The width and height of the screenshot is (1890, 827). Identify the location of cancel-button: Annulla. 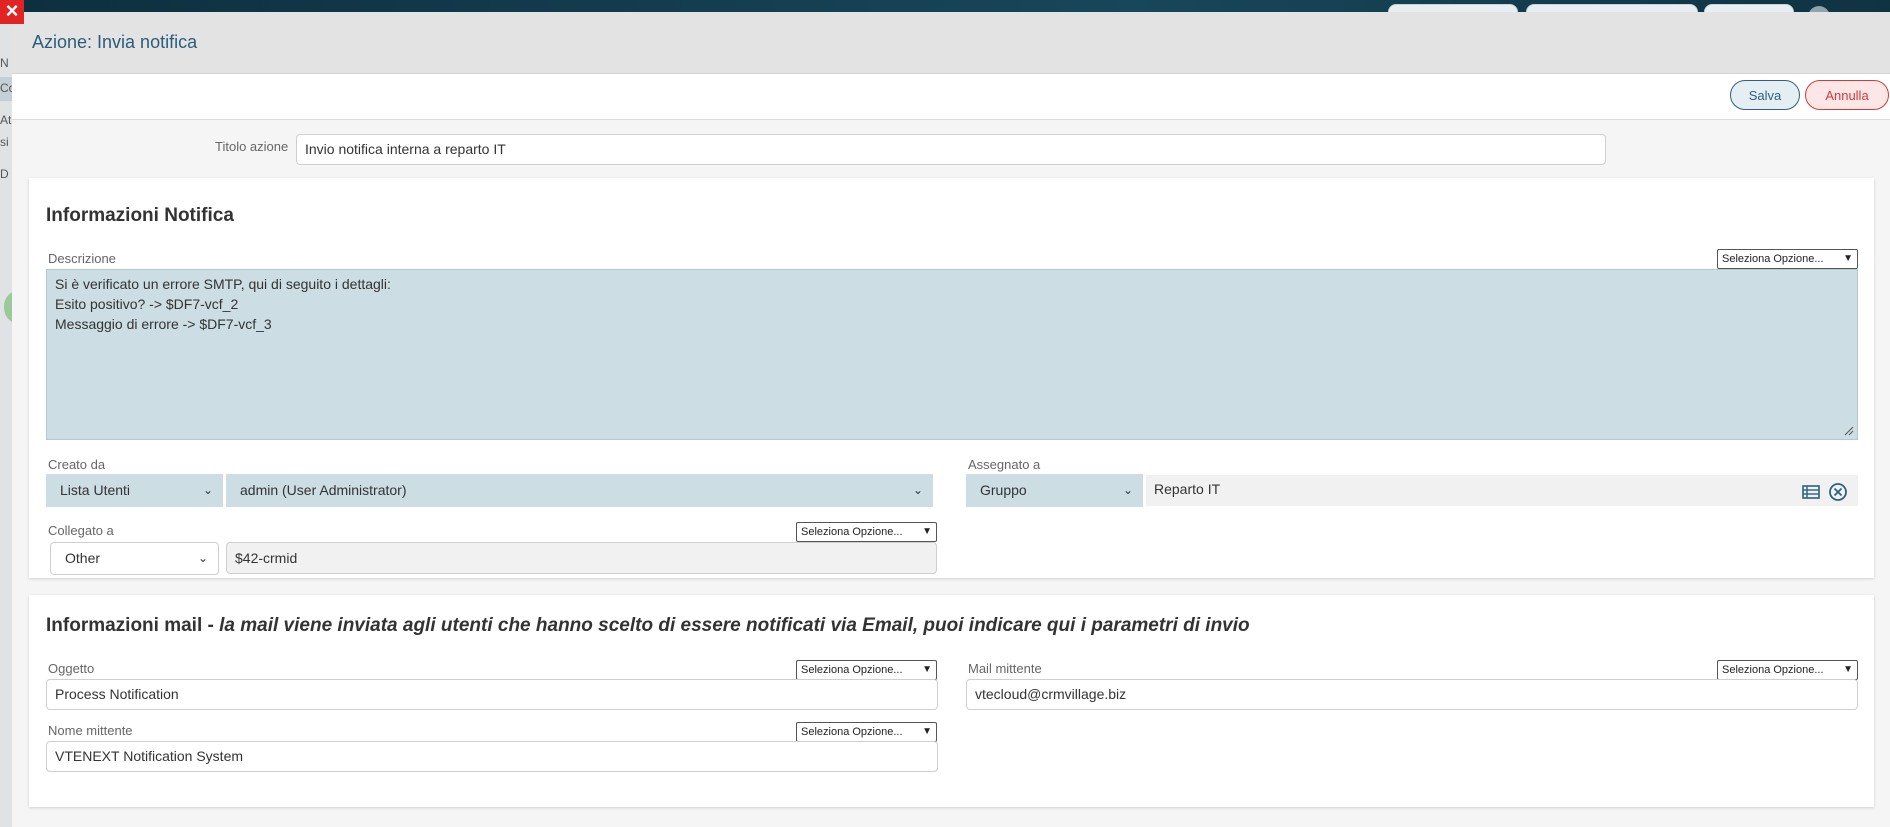
(1847, 95).